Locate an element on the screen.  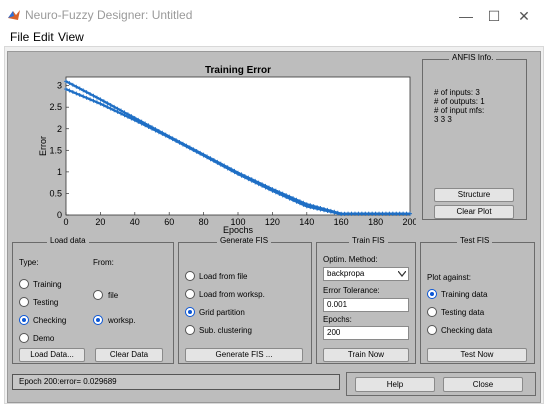
radio-grid-partition-label: Grid partition is located at coordinates (222, 312).